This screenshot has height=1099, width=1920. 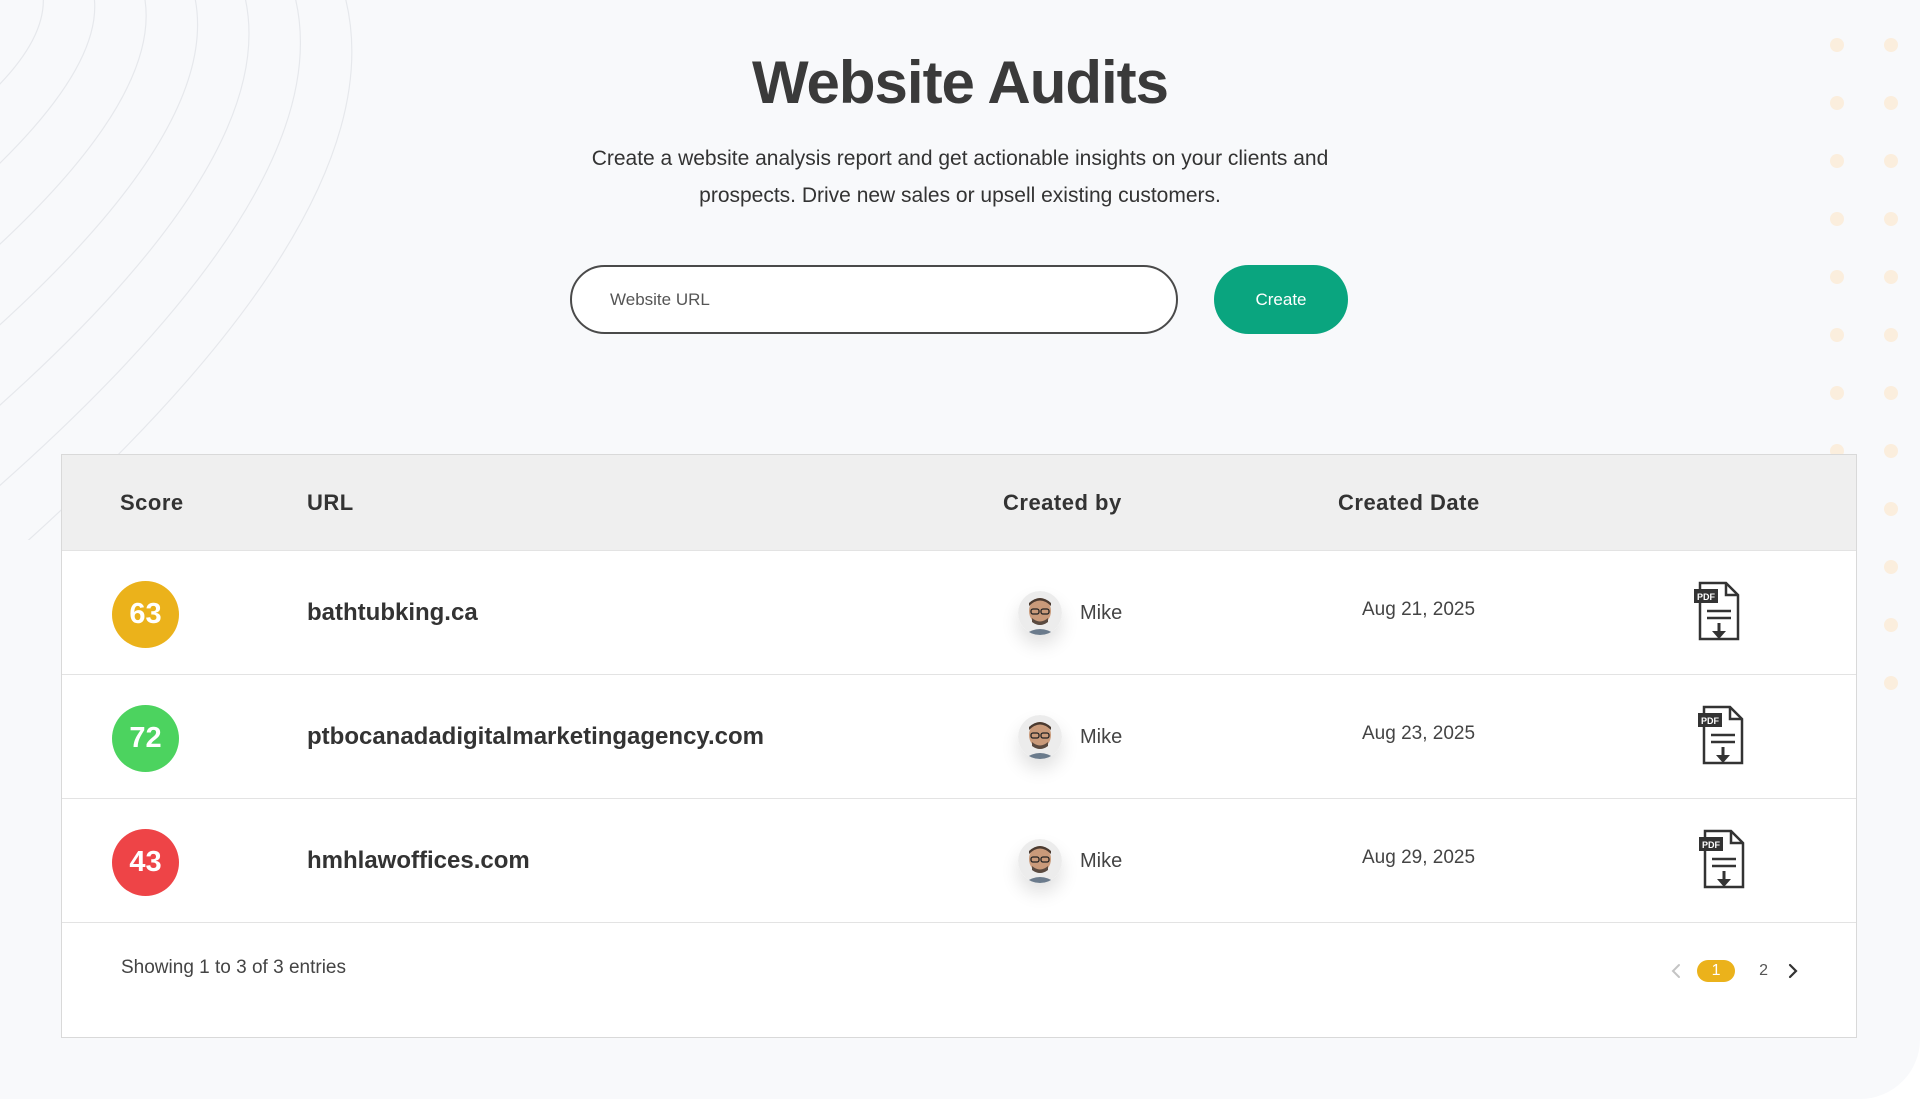 I want to click on audit-url-link: bathtubking.ca, so click(x=392, y=612).